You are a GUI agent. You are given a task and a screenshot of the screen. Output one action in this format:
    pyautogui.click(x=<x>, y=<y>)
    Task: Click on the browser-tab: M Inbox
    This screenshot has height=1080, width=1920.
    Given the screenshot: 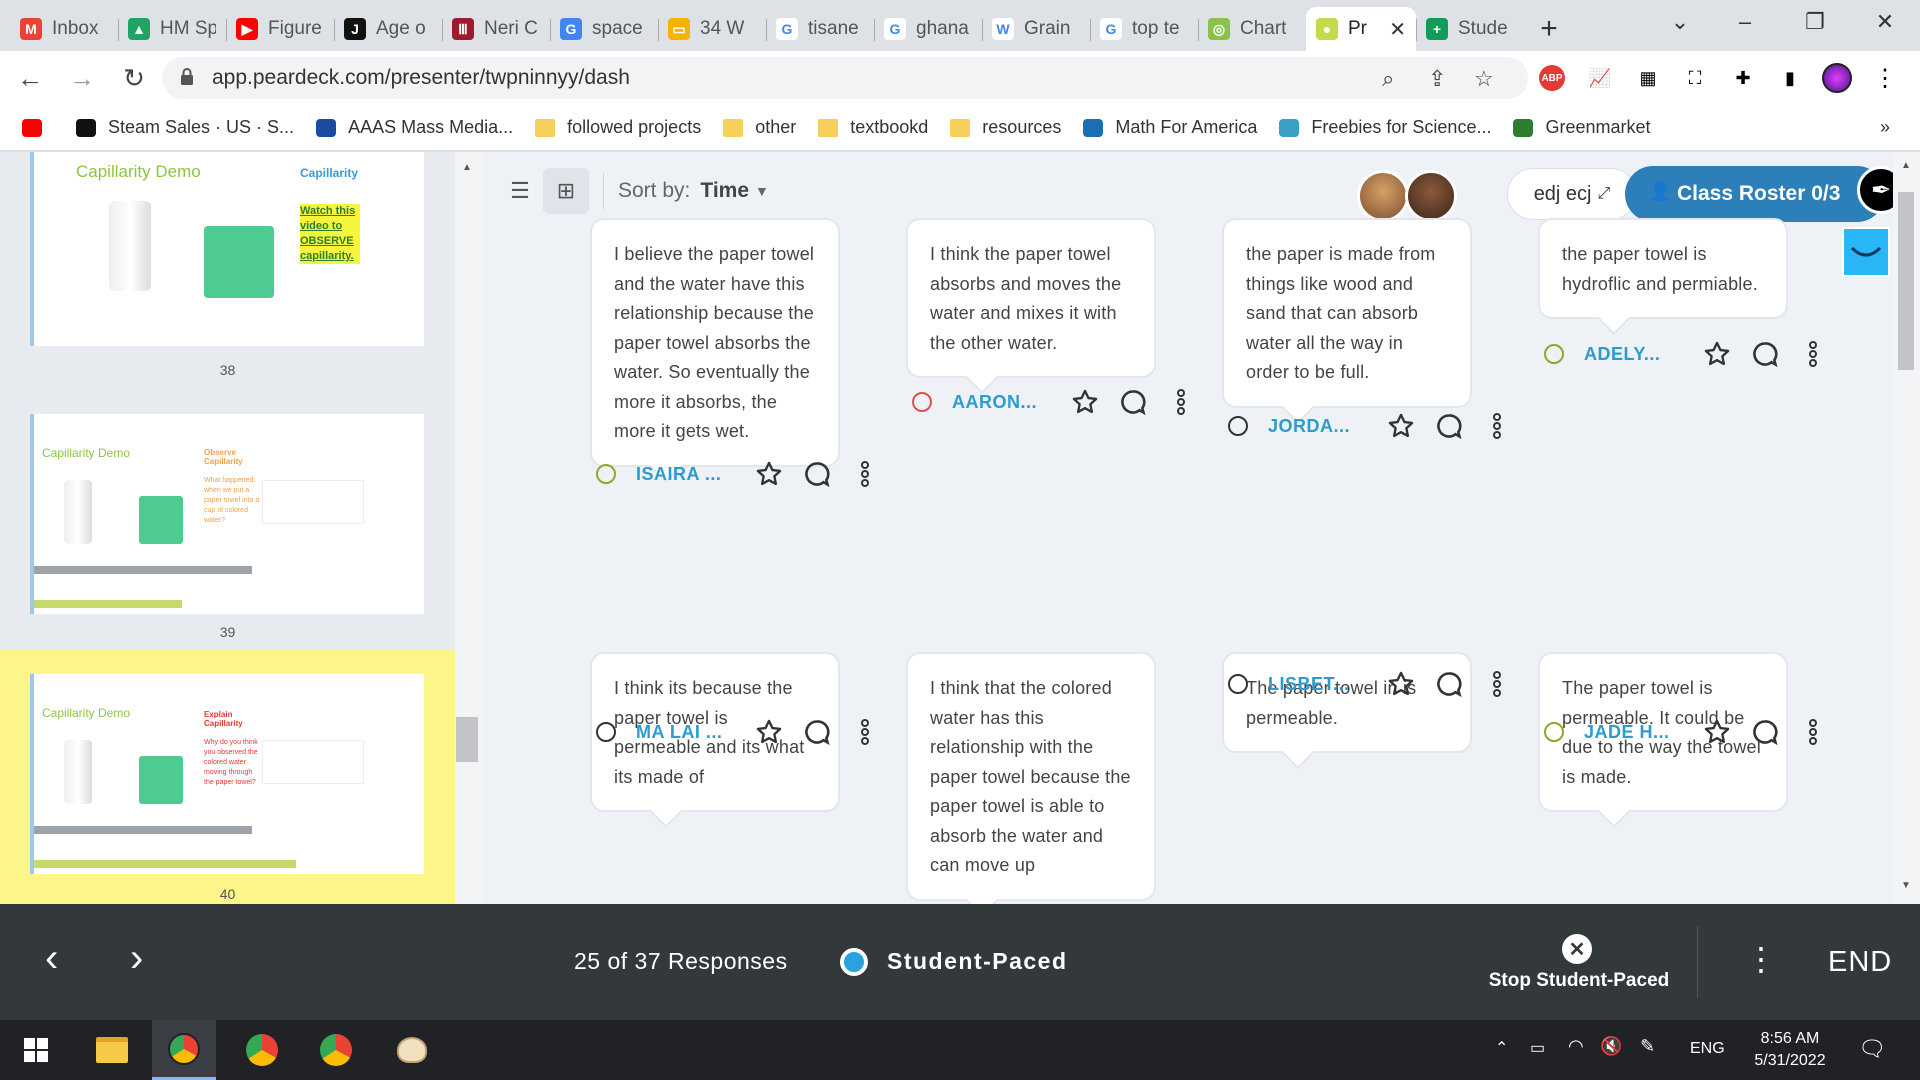 What is the action you would take?
    pyautogui.click(x=64, y=29)
    